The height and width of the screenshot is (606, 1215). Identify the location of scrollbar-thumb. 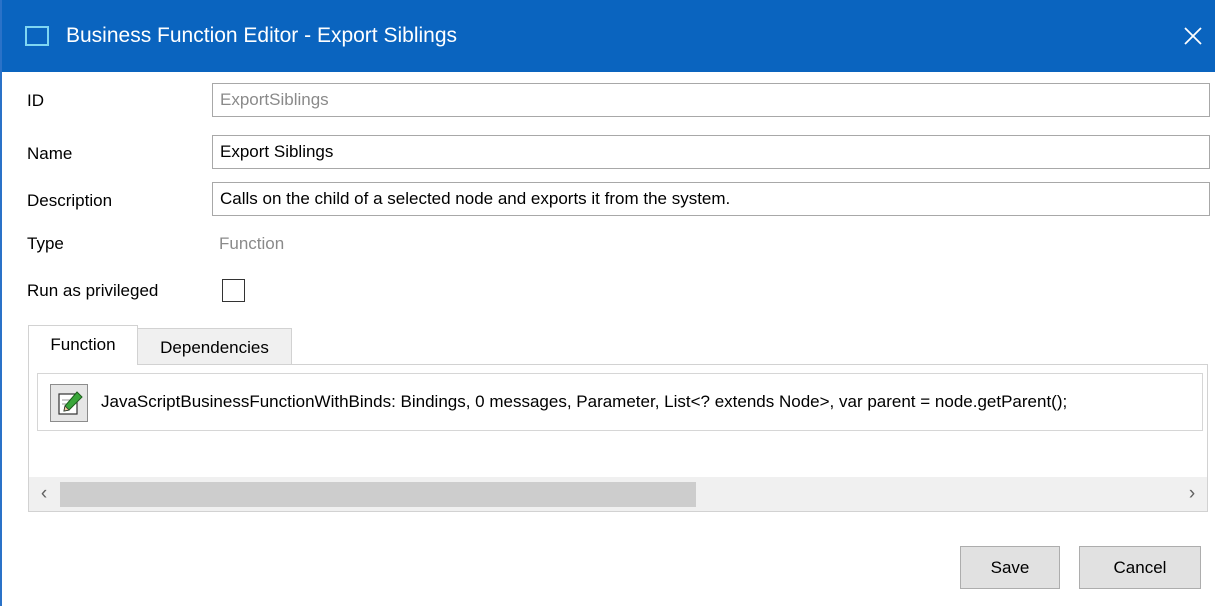
(378, 494).